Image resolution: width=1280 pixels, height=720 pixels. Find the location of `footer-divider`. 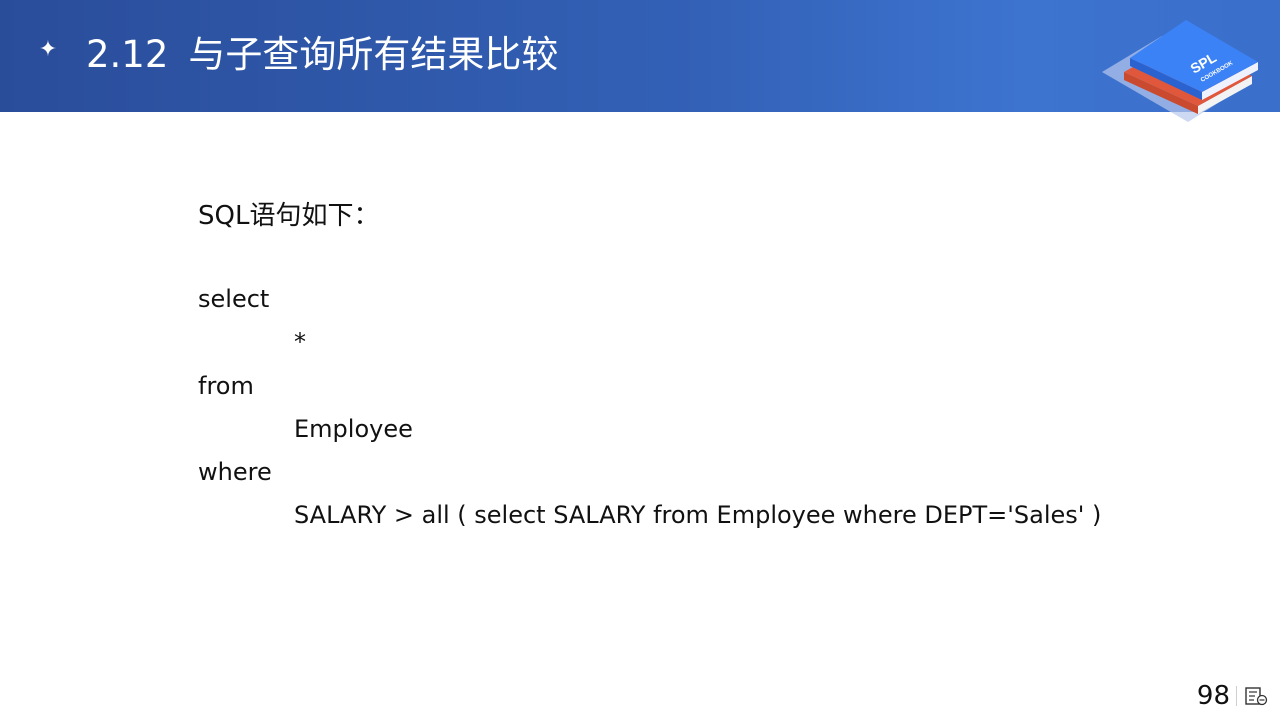

footer-divider is located at coordinates (1236, 696).